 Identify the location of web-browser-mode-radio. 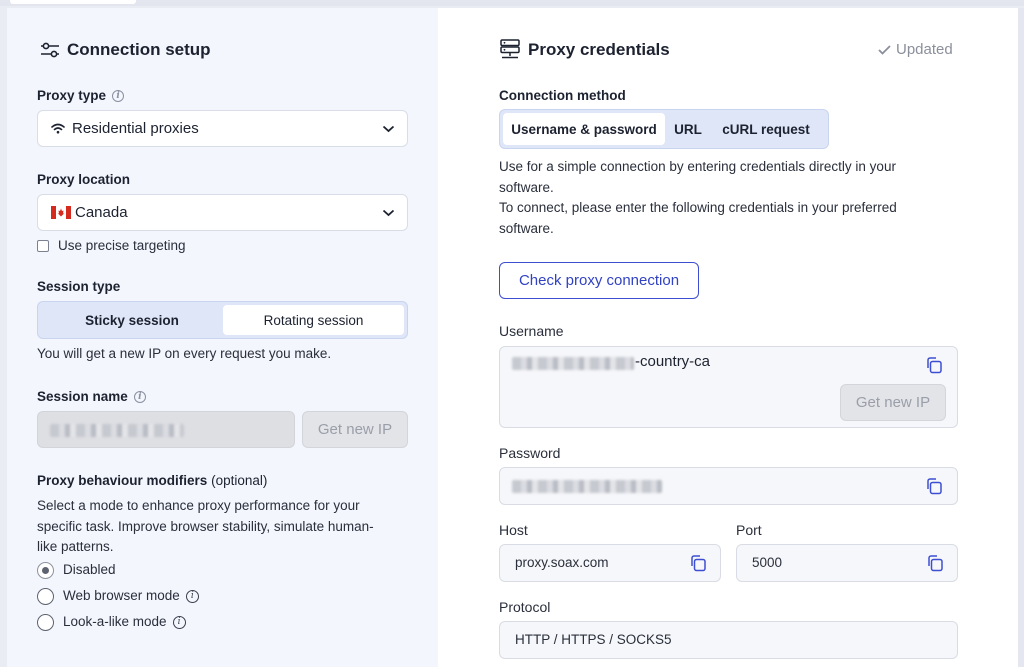
(45, 596).